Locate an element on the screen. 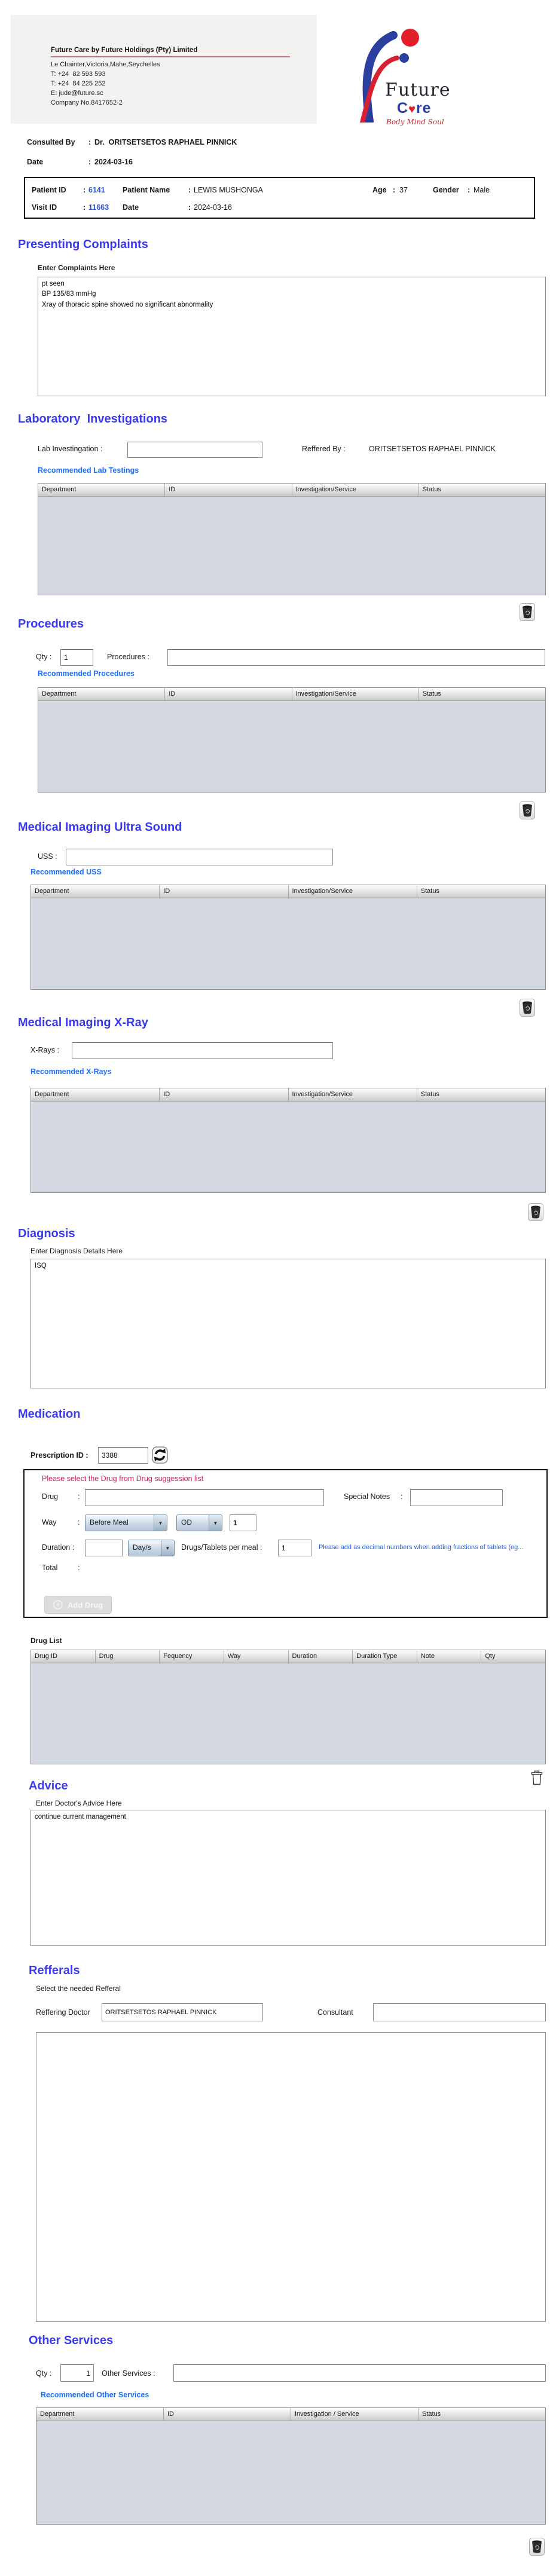 The height and width of the screenshot is (2576, 556). duration-label: Duration : is located at coordinates (59, 1547).